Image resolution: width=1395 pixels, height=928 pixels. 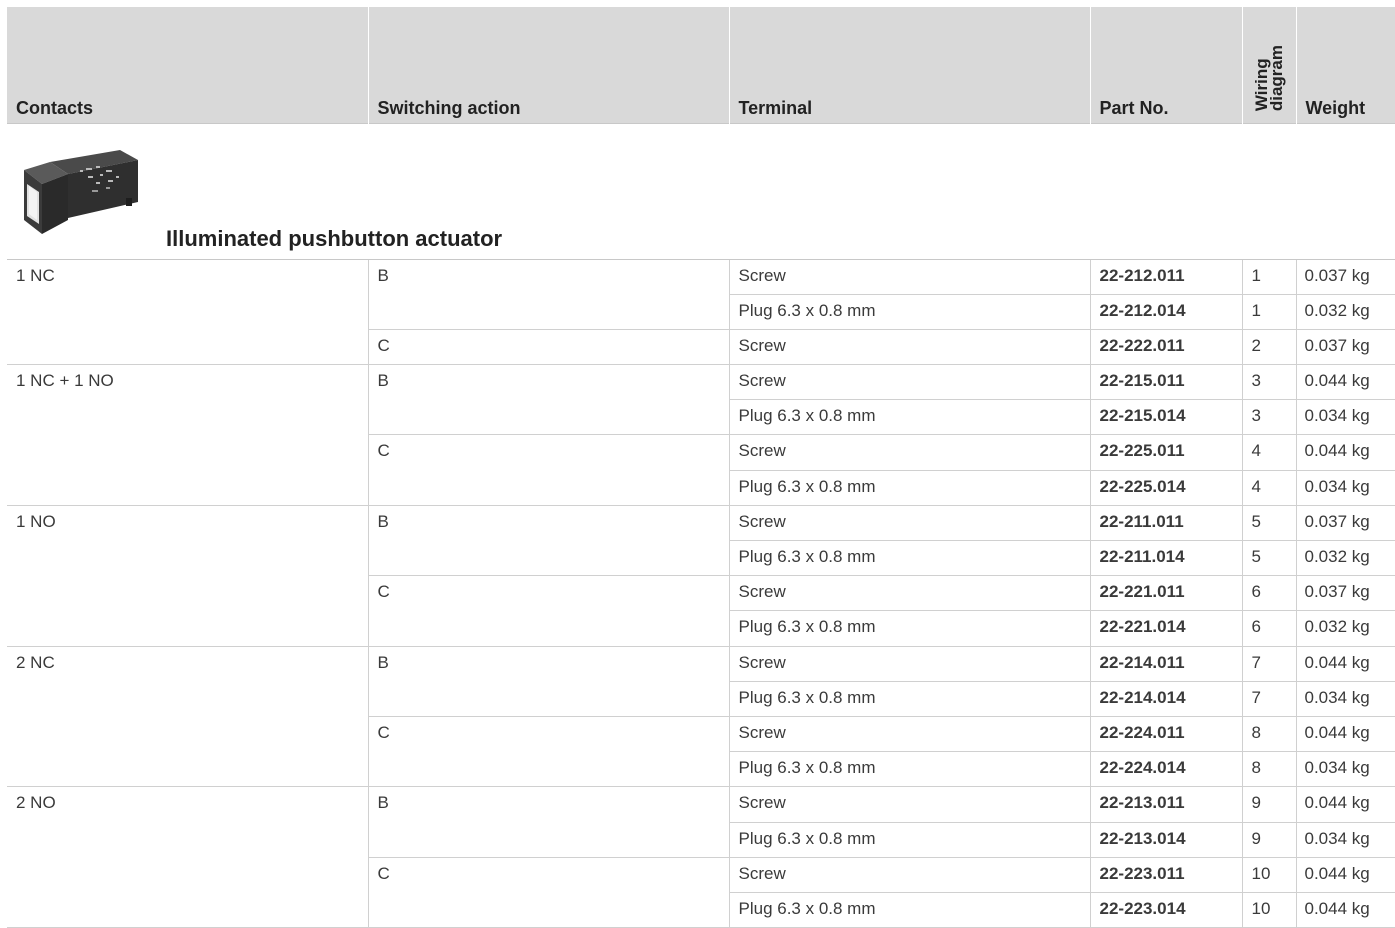 What do you see at coordinates (1166, 769) in the screenshot?
I see `cell-part-no: 22-224.014` at bounding box center [1166, 769].